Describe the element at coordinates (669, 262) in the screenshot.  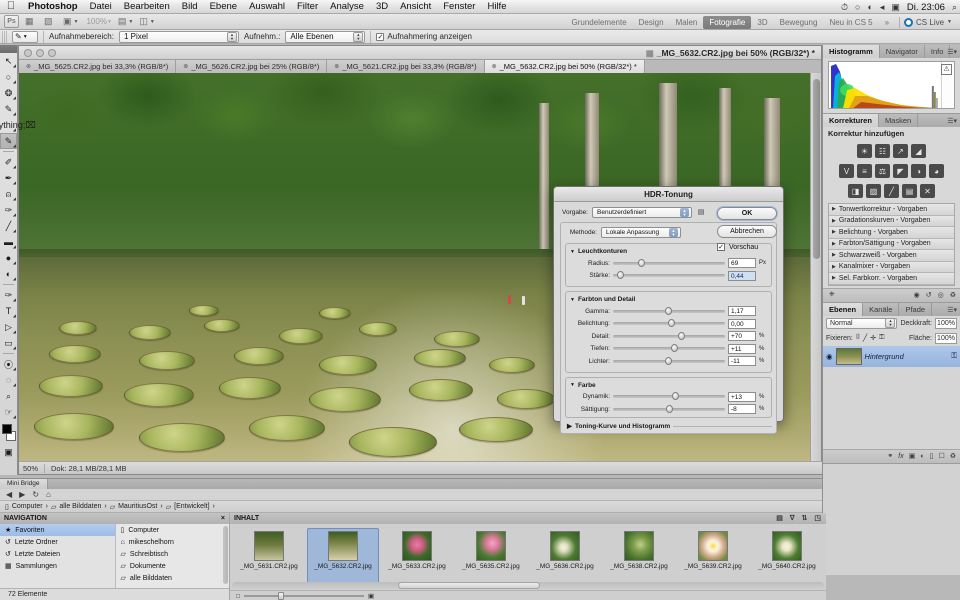
I see `radius-track` at that location.